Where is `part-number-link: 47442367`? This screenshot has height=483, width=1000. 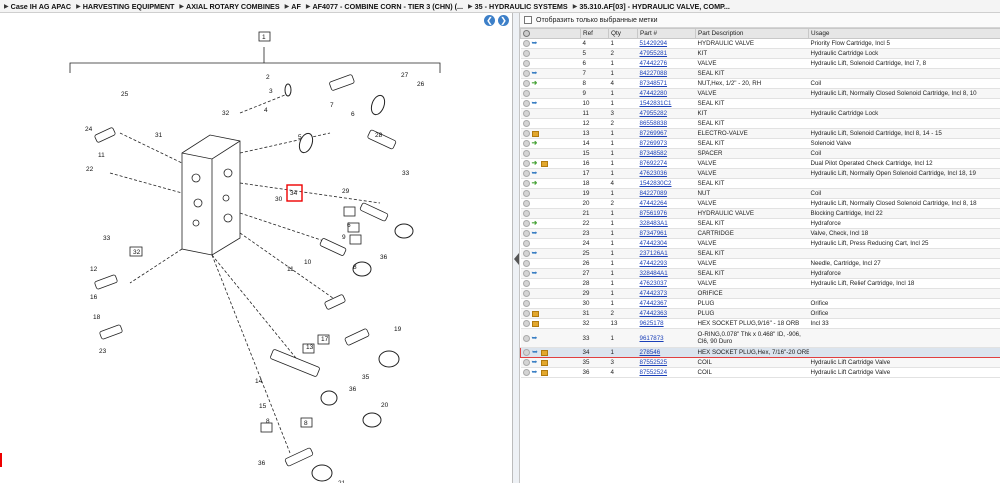
part-number-link: 47442367 is located at coordinates (654, 303).